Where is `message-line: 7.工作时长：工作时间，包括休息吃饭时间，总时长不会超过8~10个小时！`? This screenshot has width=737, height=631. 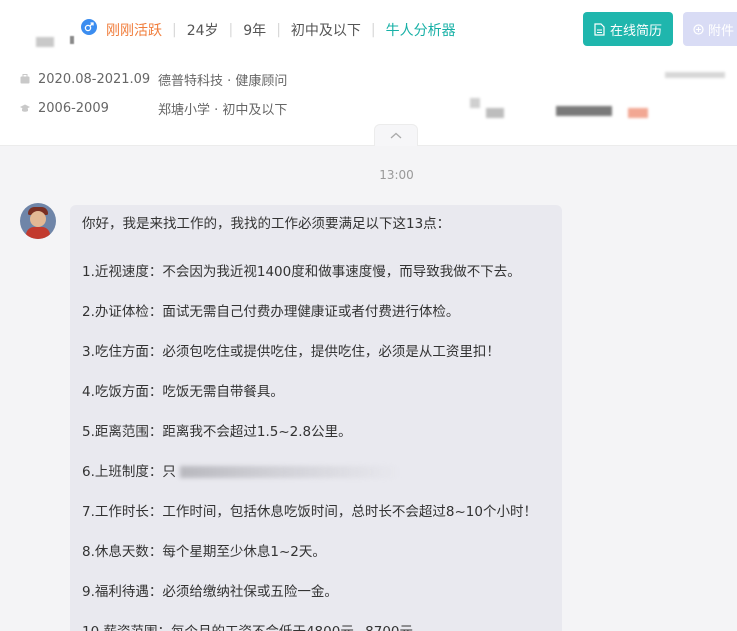
message-line: 7.工作时长：工作时间，包括休息吃饭时间，总时长不会超过8~10个小时！ is located at coordinates (309, 512).